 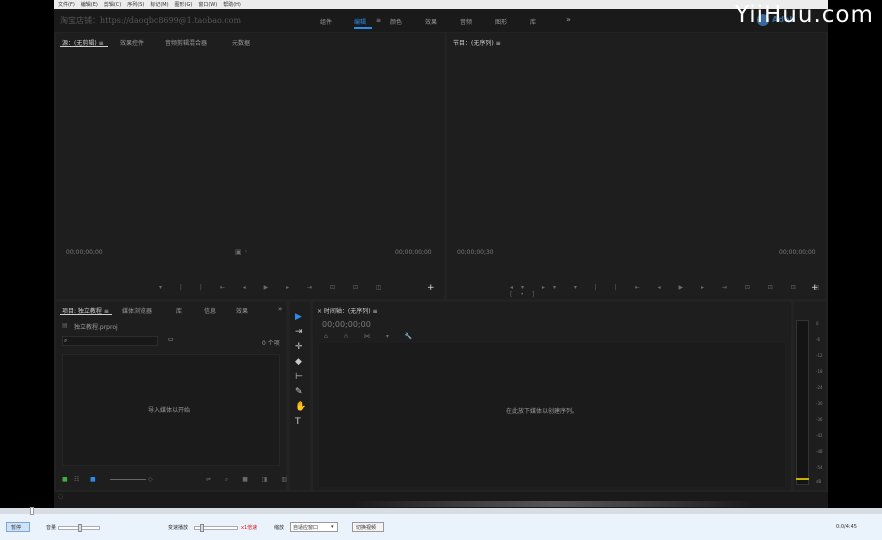 I want to click on zoom-slider, so click(x=128, y=479).